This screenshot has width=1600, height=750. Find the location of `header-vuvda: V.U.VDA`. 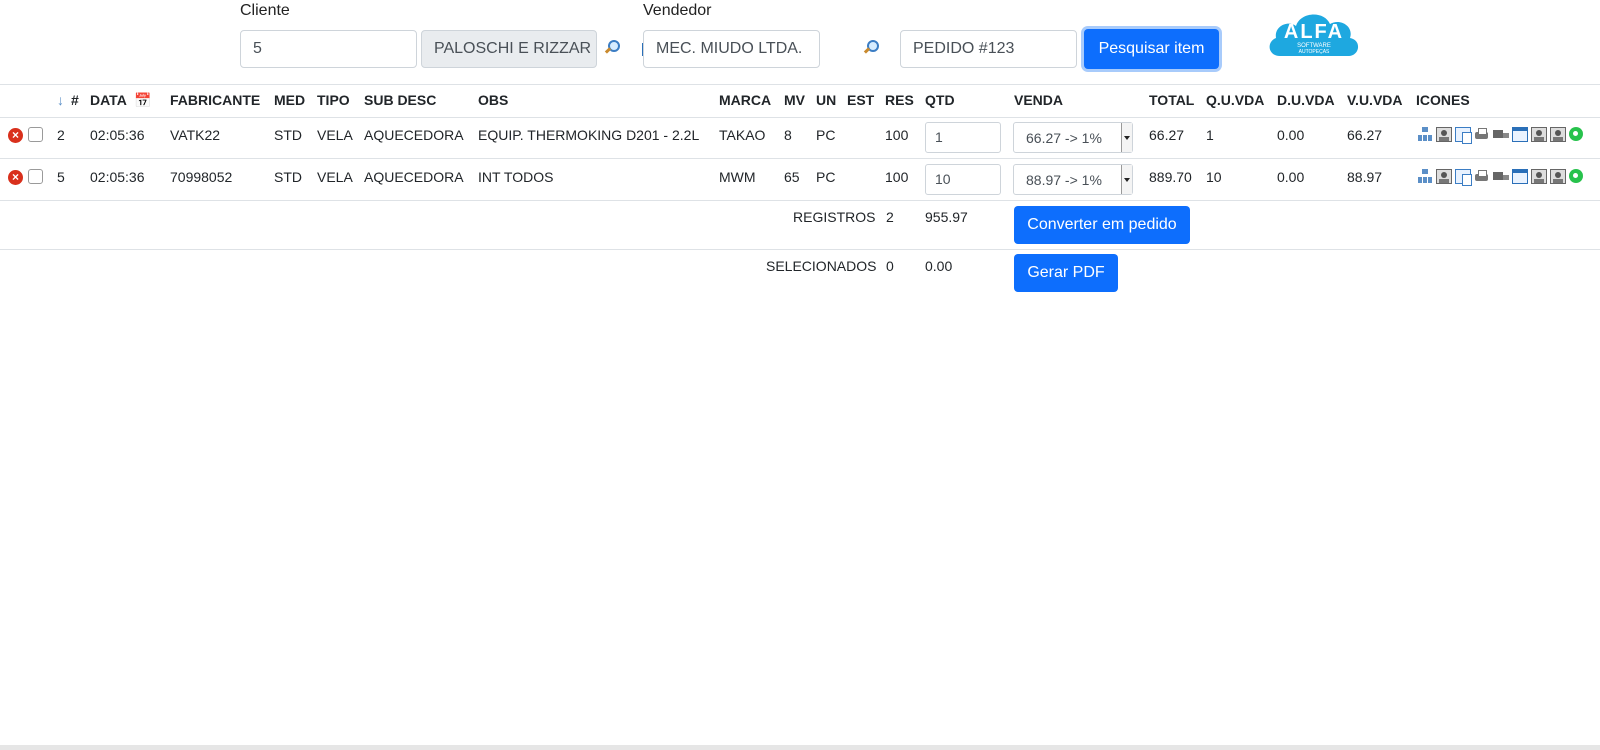

header-vuvda: V.U.VDA is located at coordinates (1375, 100).